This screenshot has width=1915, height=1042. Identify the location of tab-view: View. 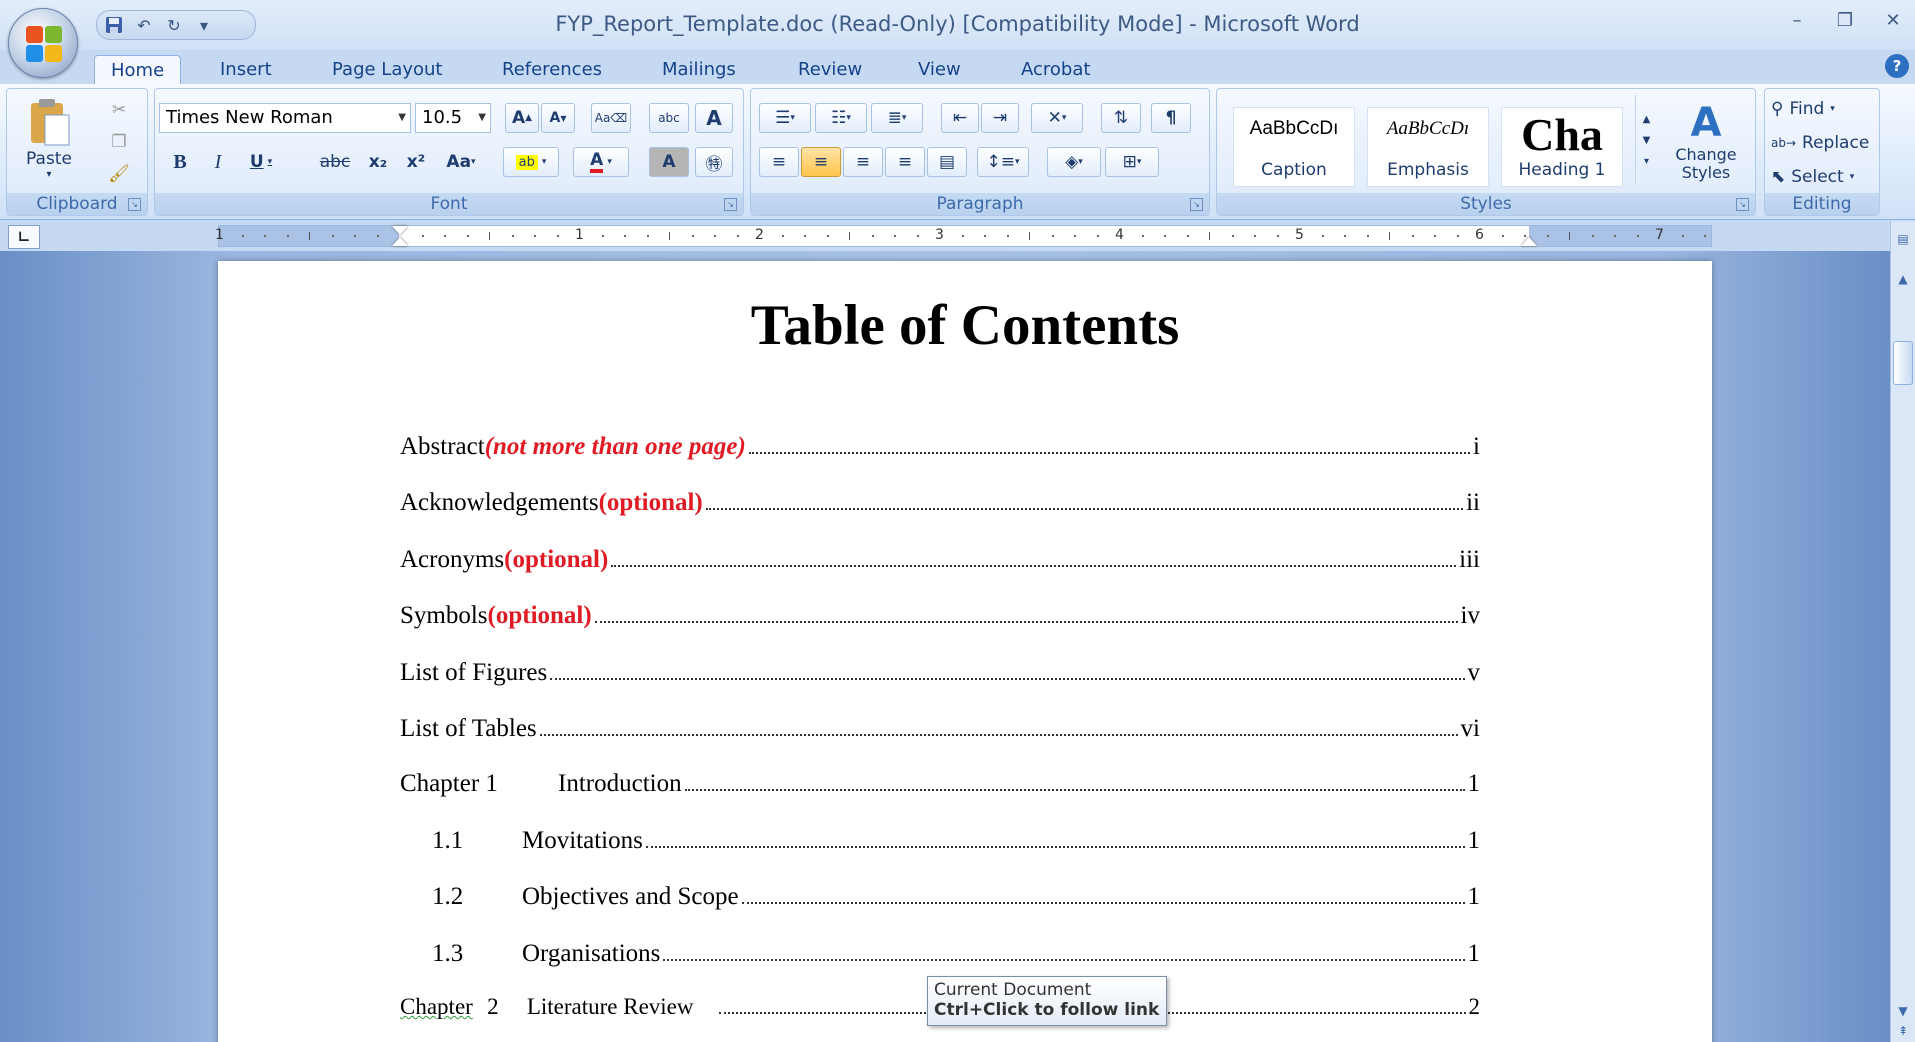
(939, 69).